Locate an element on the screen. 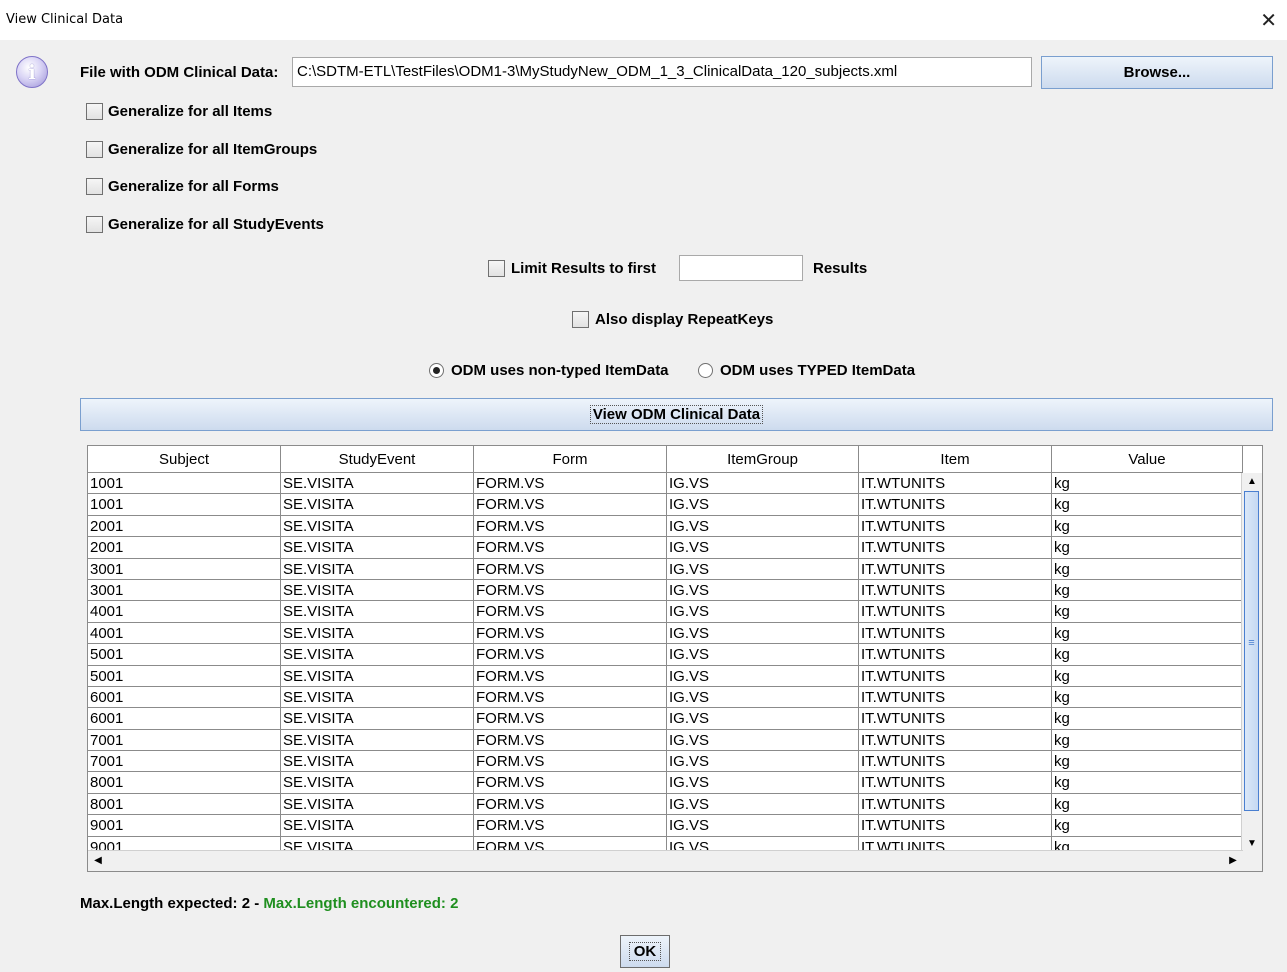  table-cell-subject: 4001 is located at coordinates (184, 612).